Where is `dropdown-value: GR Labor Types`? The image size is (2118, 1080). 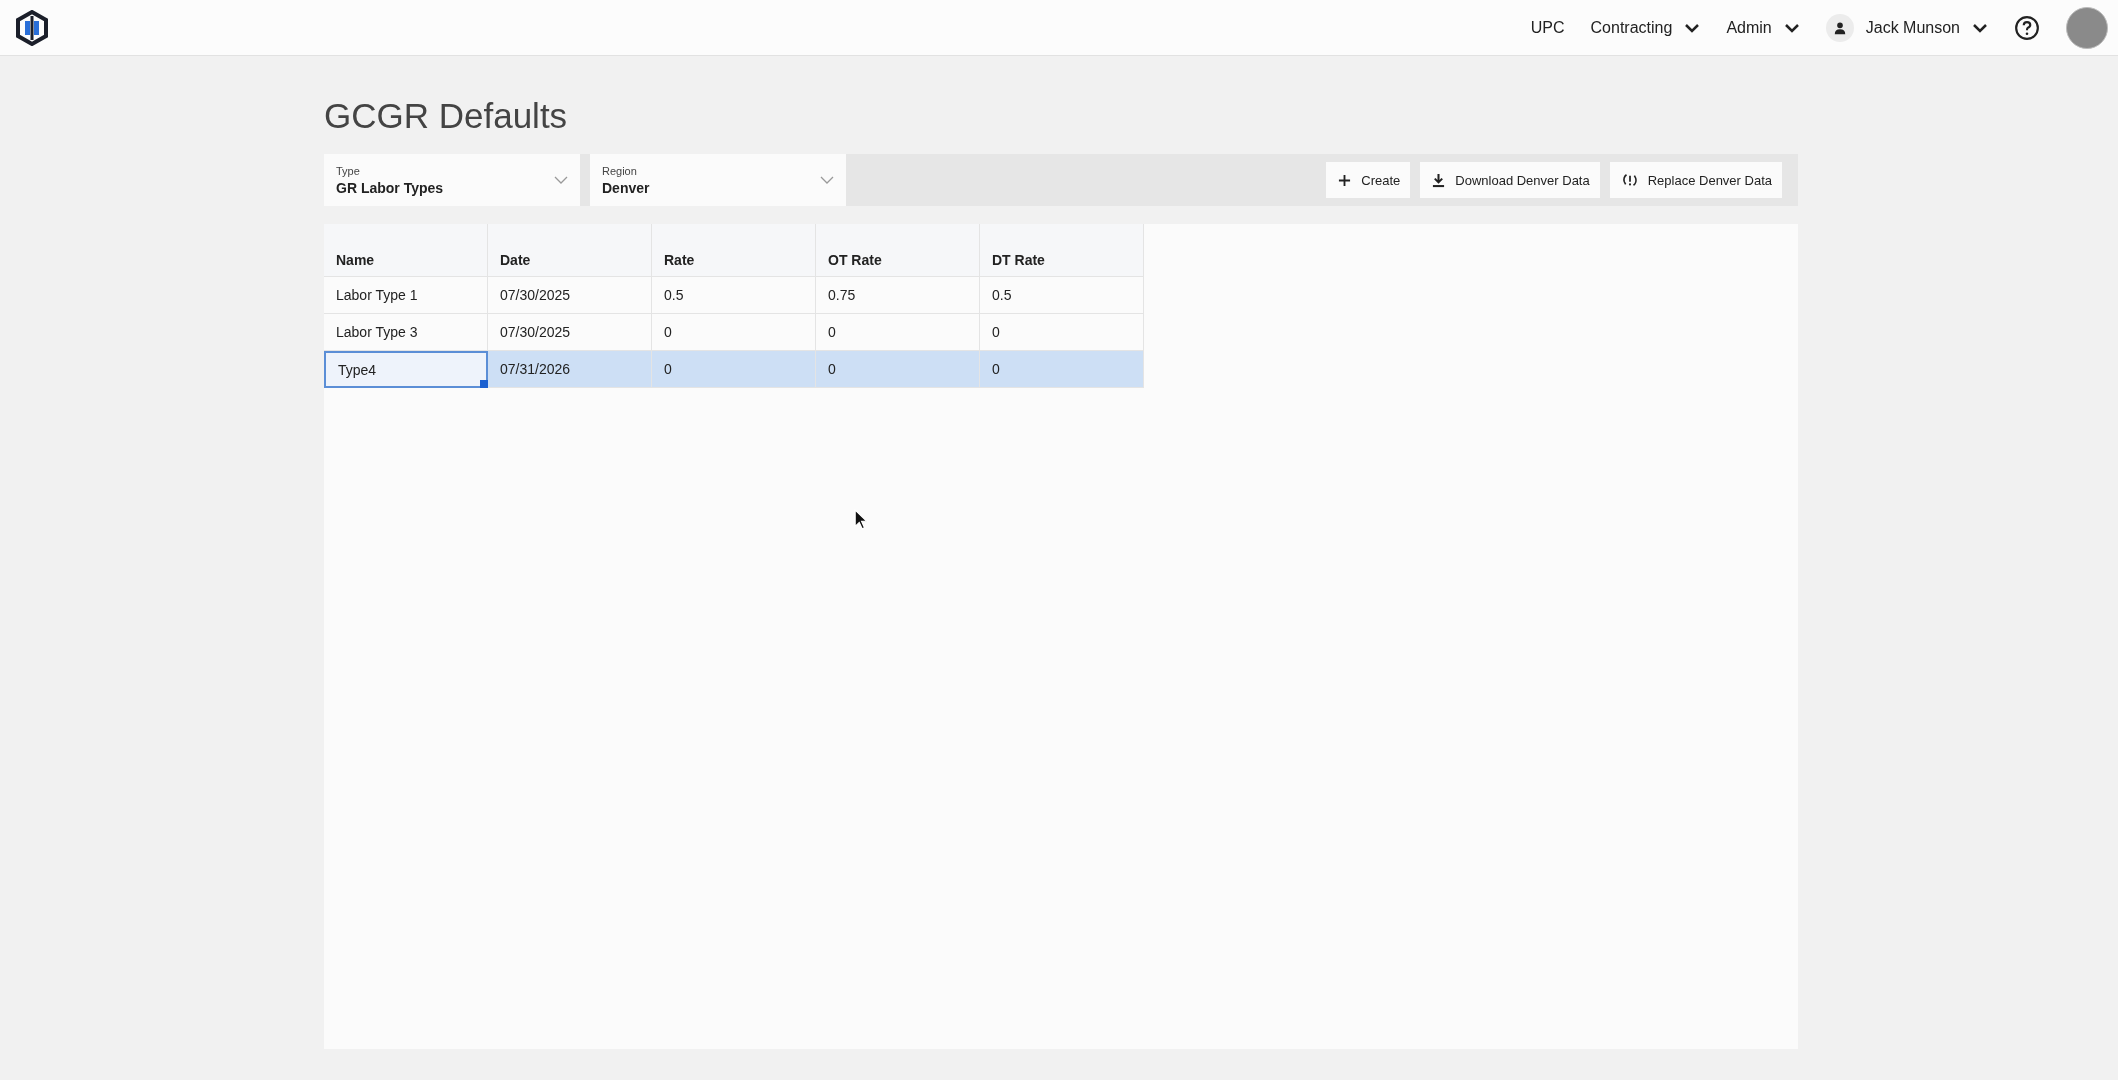
dropdown-value: GR Labor Types is located at coordinates (390, 187).